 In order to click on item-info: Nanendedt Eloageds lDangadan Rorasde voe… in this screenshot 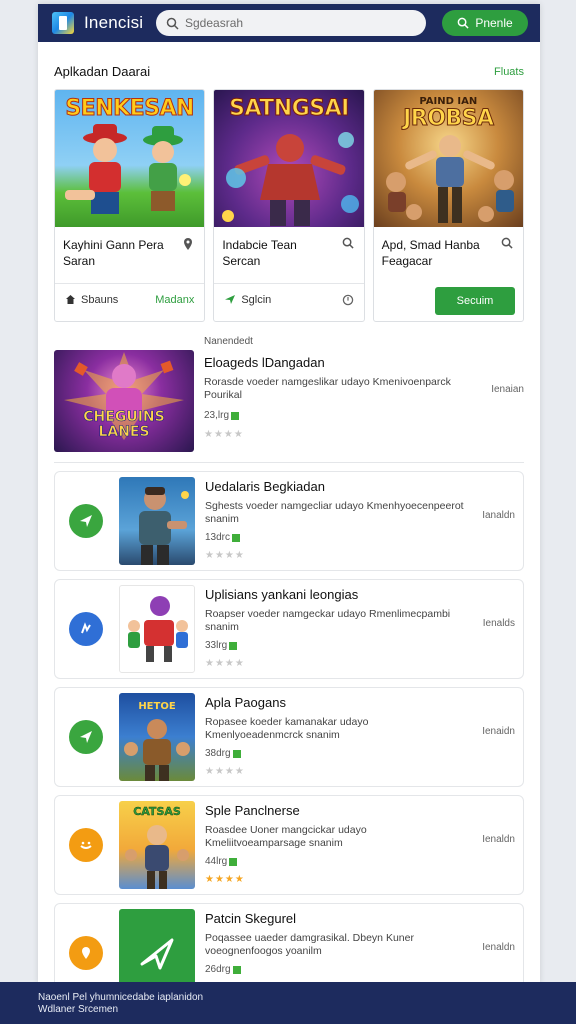, I will do `click(364, 394)`.